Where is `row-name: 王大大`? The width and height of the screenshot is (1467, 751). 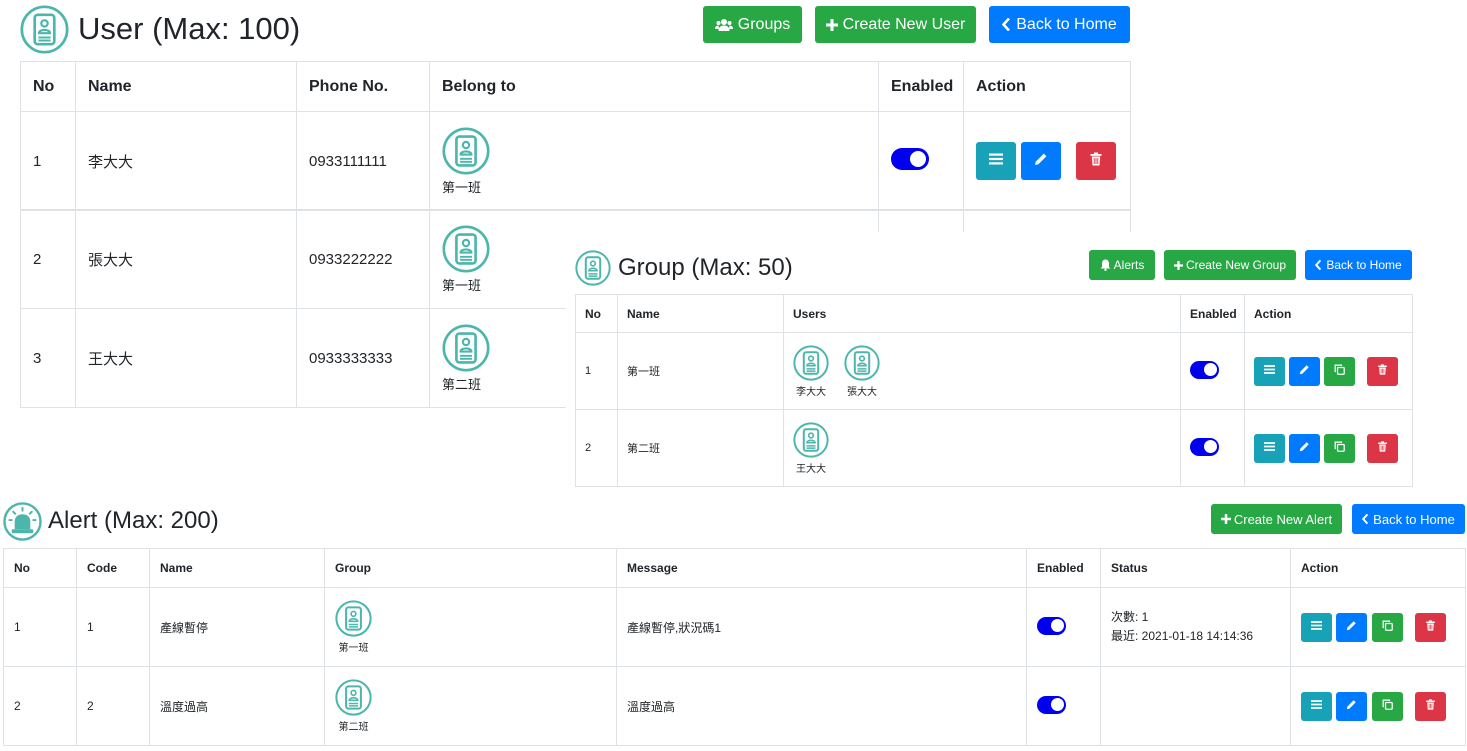
row-name: 王大大 is located at coordinates (186, 358).